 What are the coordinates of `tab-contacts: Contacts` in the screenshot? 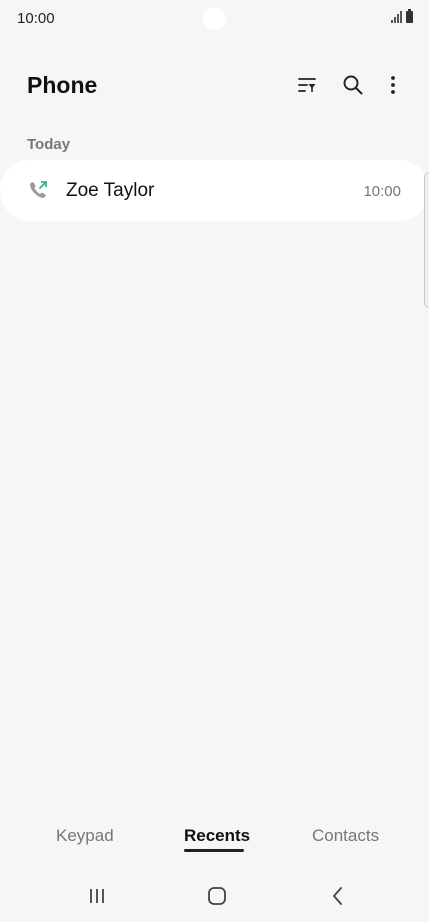 It's located at (345, 836).